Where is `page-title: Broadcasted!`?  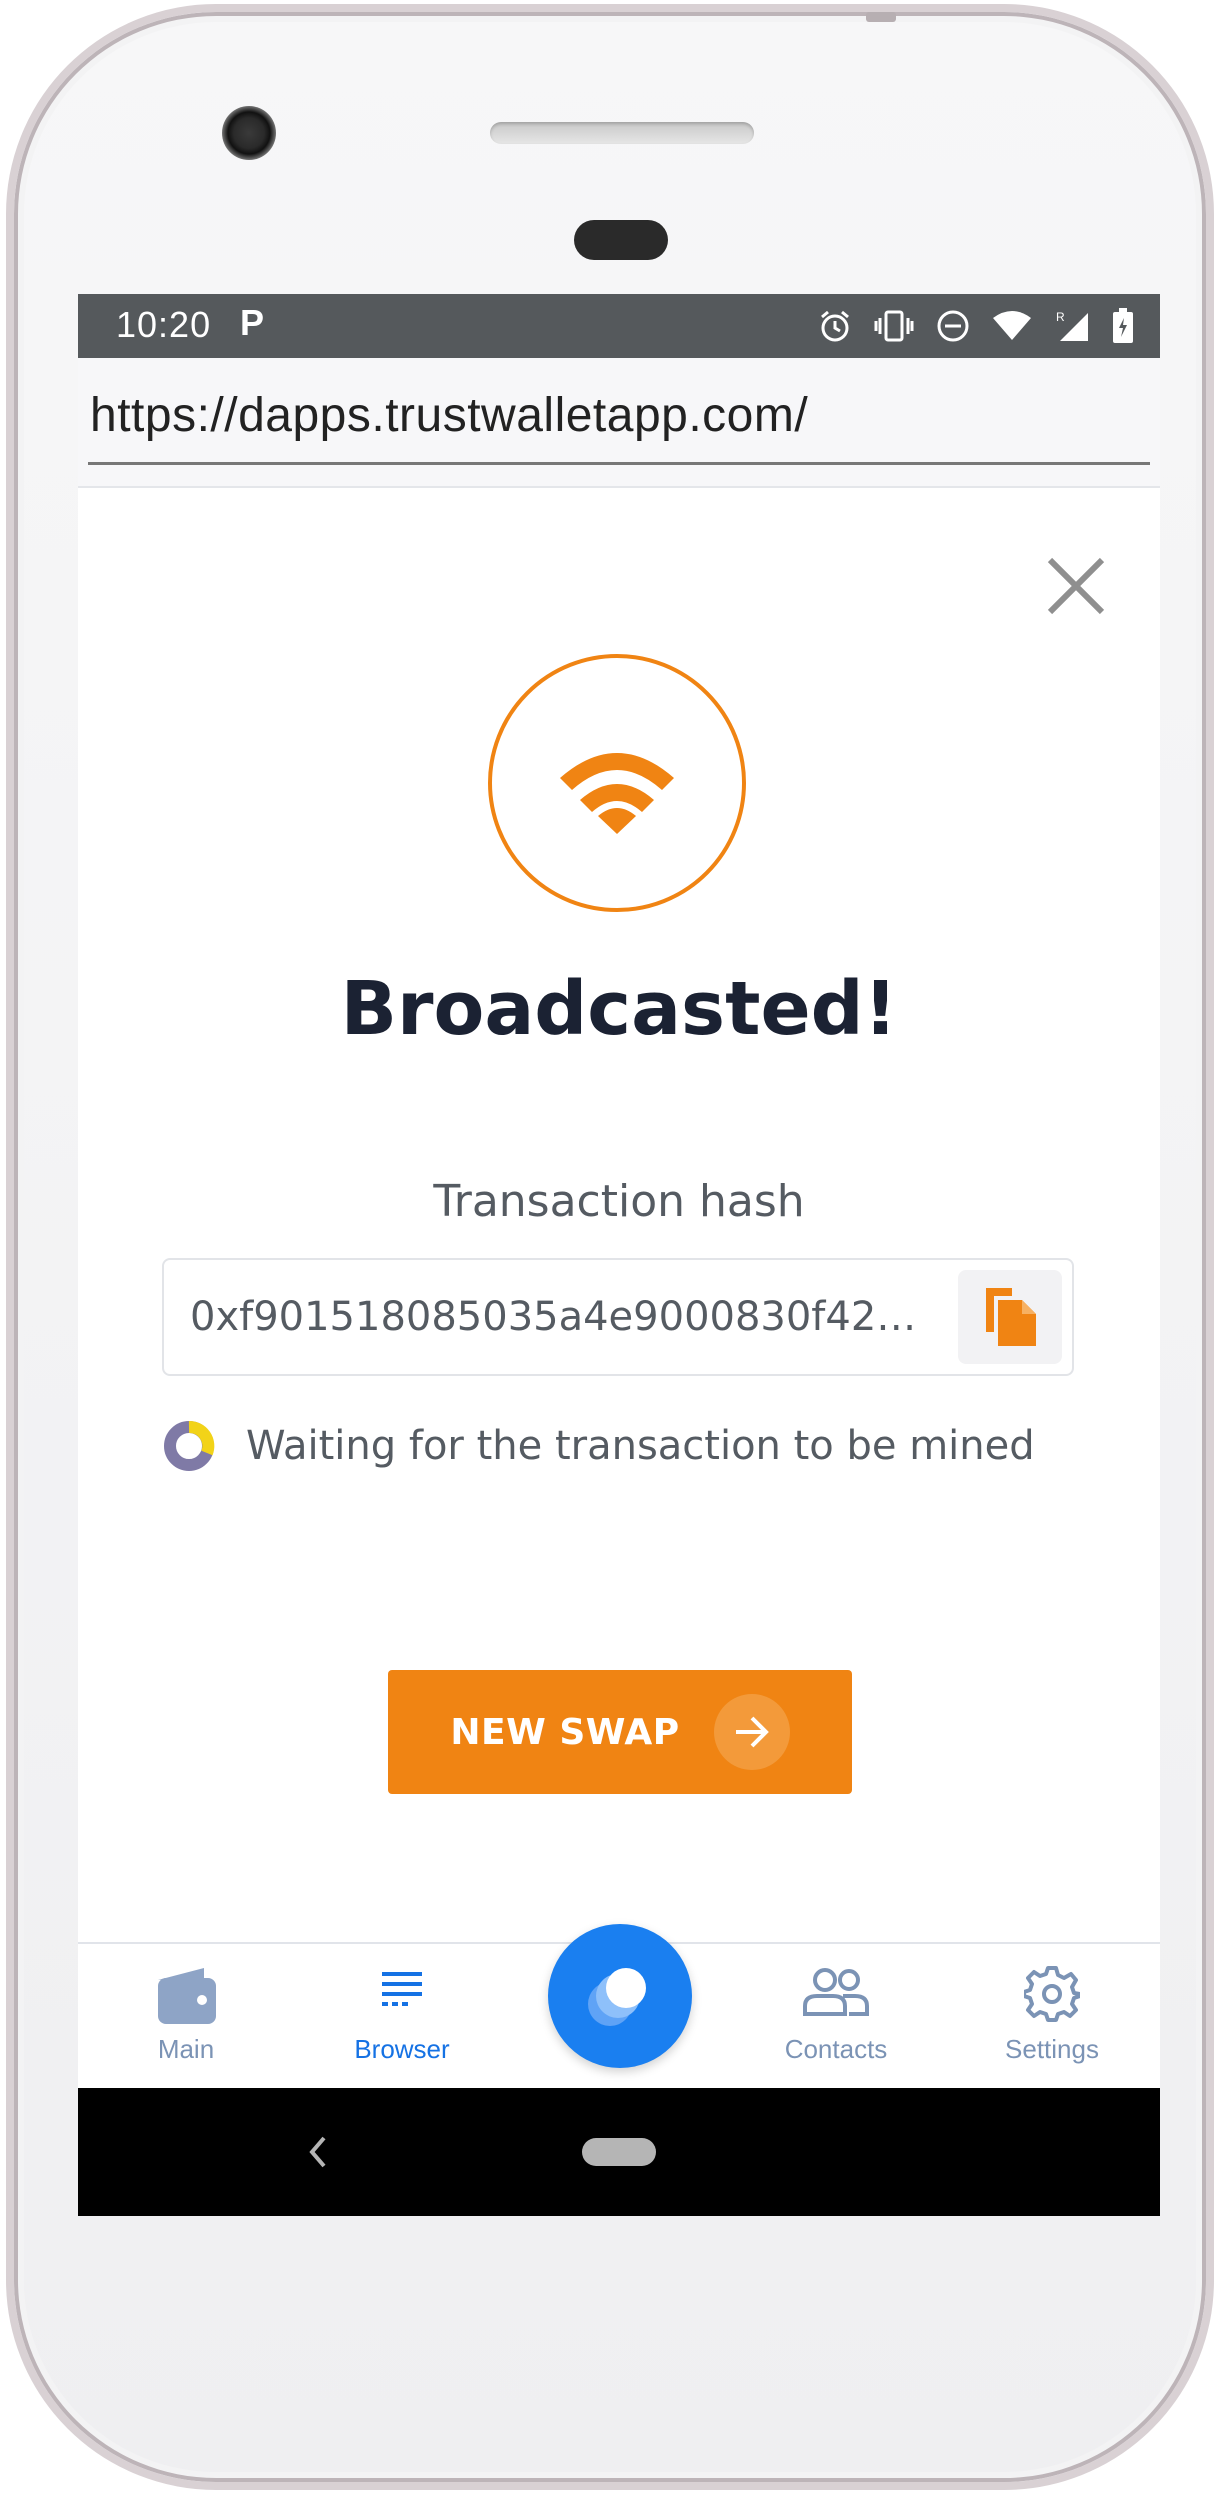 page-title: Broadcasted! is located at coordinates (619, 1009).